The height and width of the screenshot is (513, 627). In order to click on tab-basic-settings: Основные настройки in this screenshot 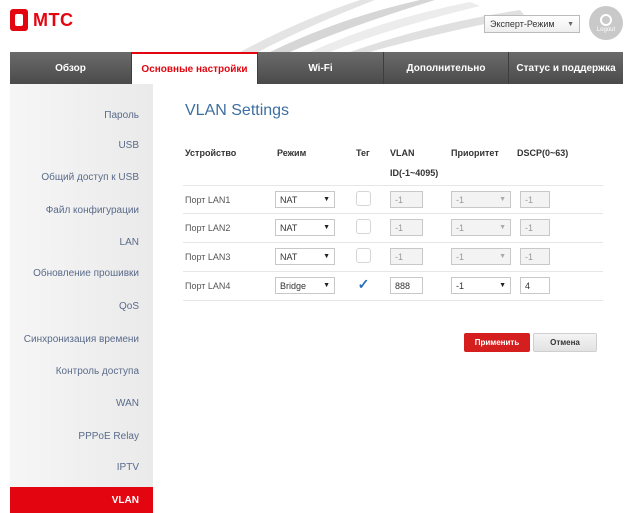, I will do `click(195, 68)`.